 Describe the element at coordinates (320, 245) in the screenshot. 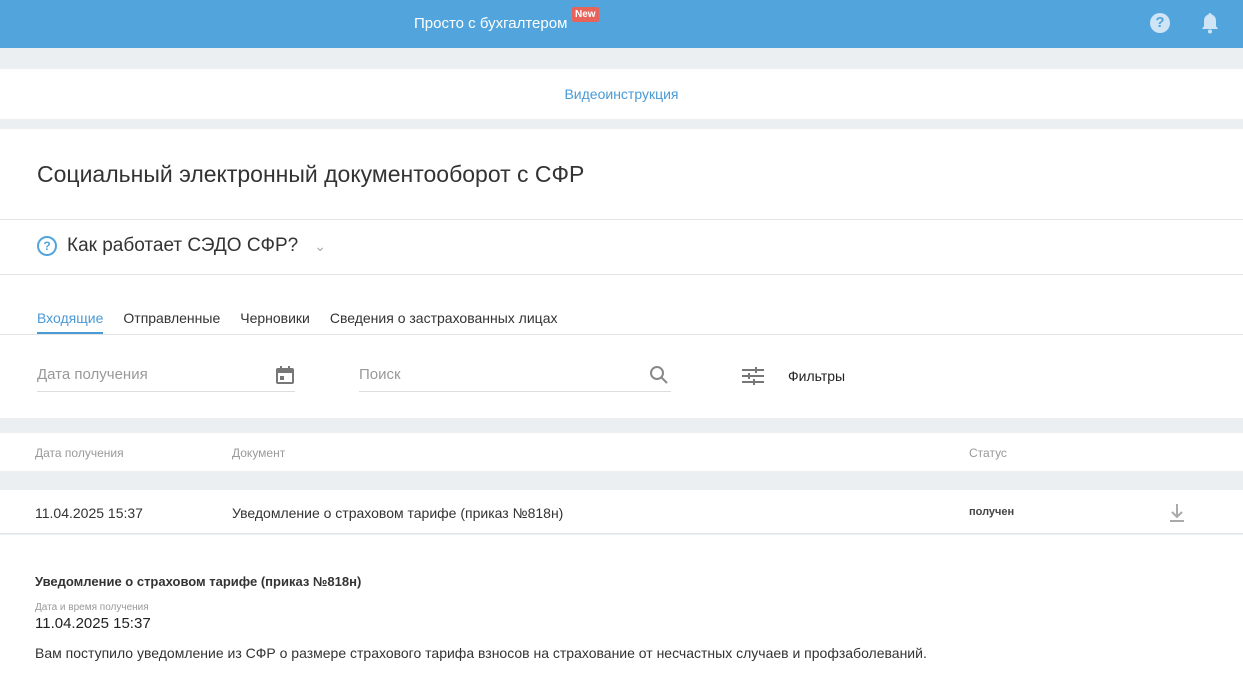

I see `chevron-down-icon: ⌄` at that location.